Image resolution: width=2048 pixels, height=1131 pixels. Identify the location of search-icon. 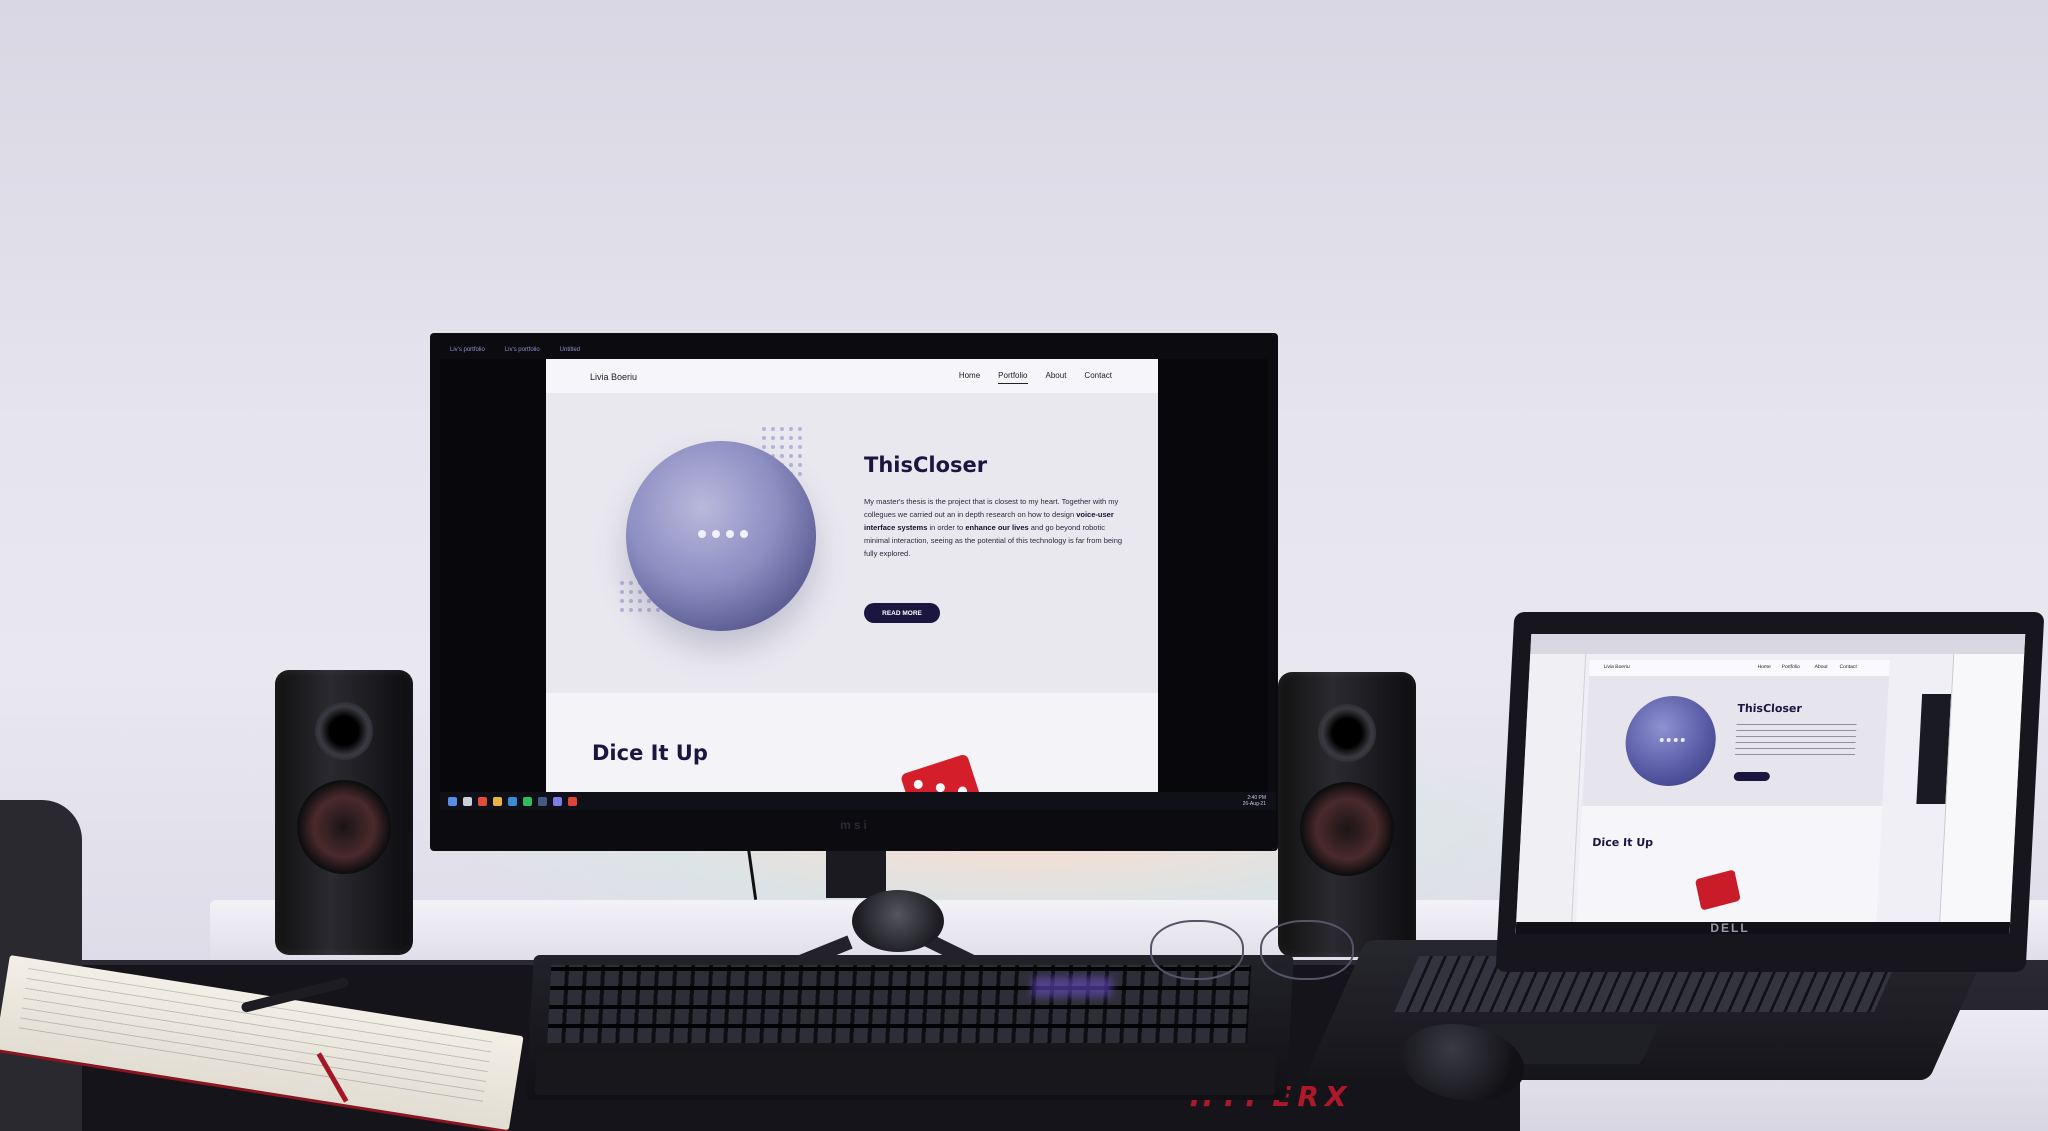
(467, 801).